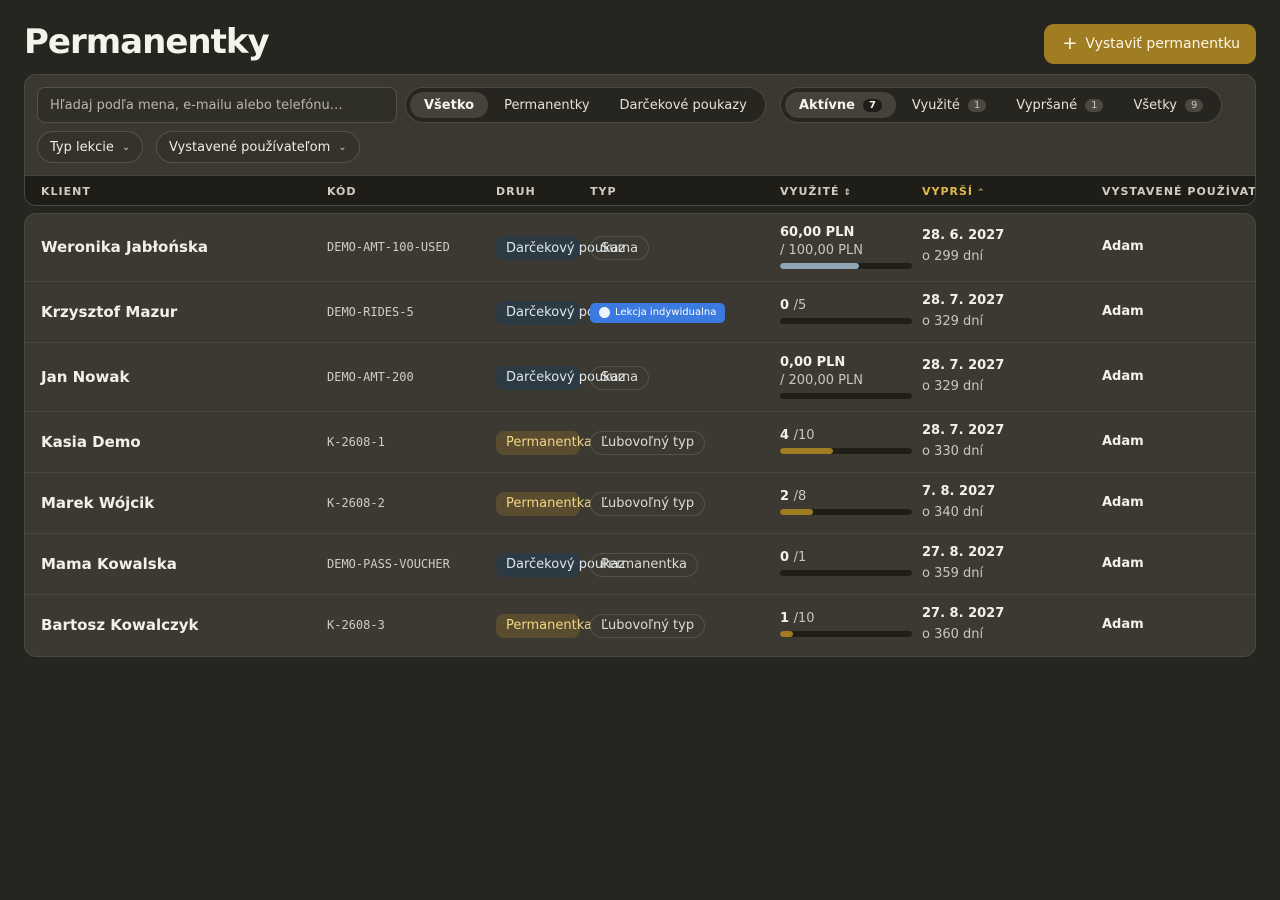  What do you see at coordinates (948, 191) in the screenshot?
I see `column-expires-label: VYPRŠÍ` at bounding box center [948, 191].